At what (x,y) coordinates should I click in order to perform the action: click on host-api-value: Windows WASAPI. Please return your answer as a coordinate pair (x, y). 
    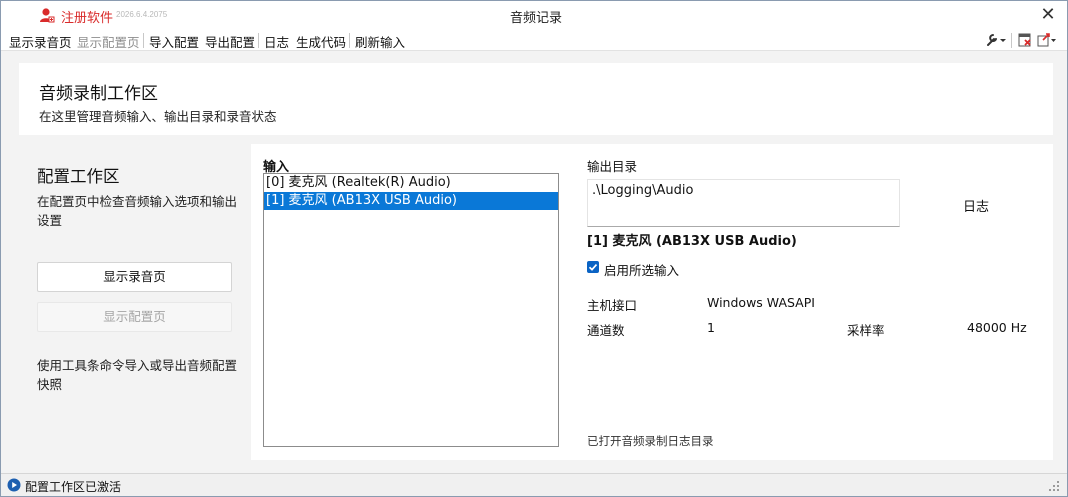
    Looking at the image, I should click on (761, 302).